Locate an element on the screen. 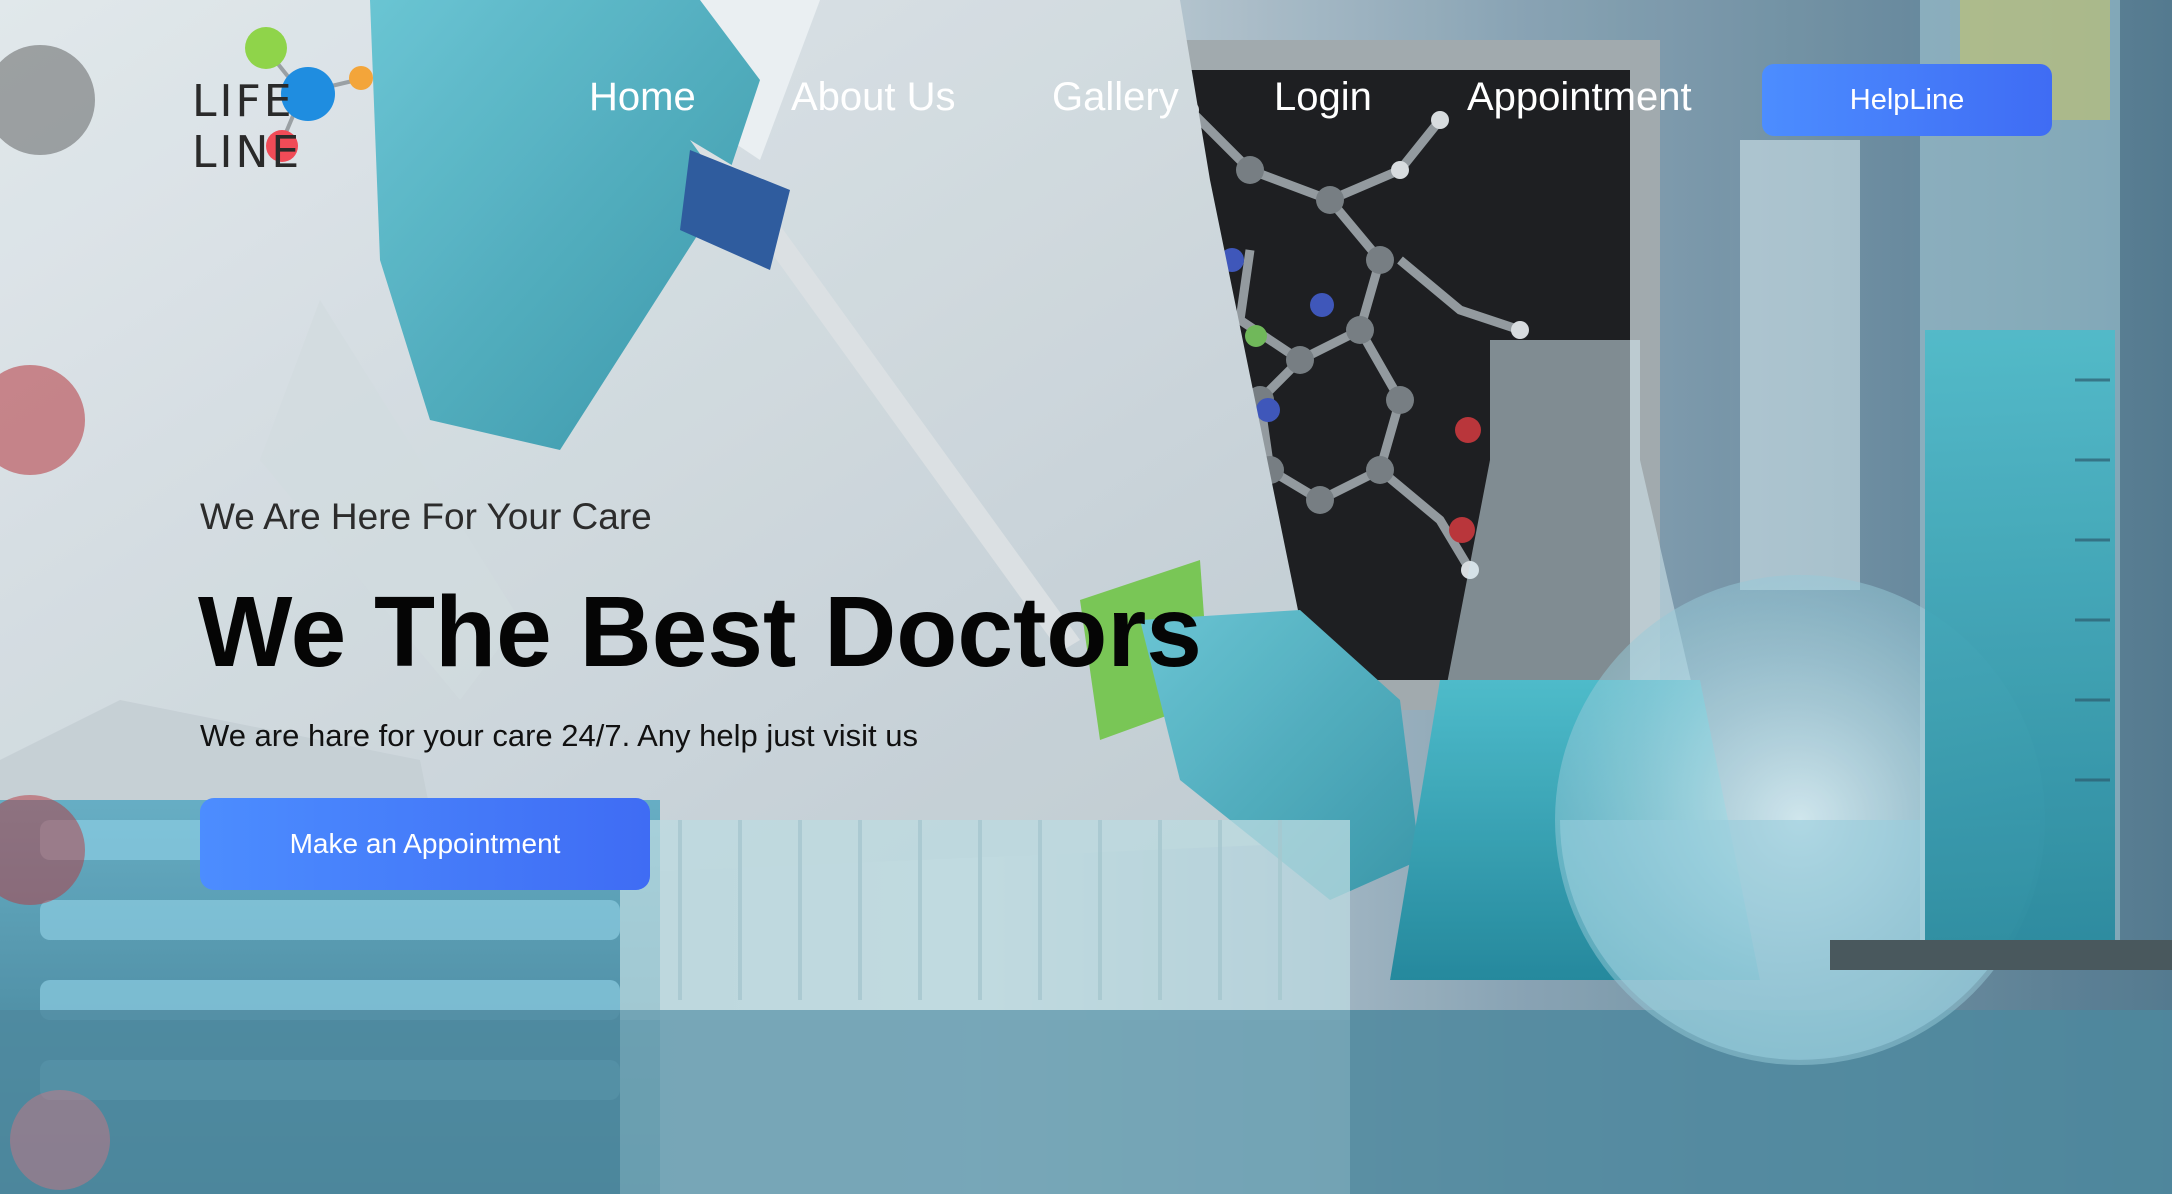  nav-item-gallery: Gallery is located at coordinates (1115, 97).